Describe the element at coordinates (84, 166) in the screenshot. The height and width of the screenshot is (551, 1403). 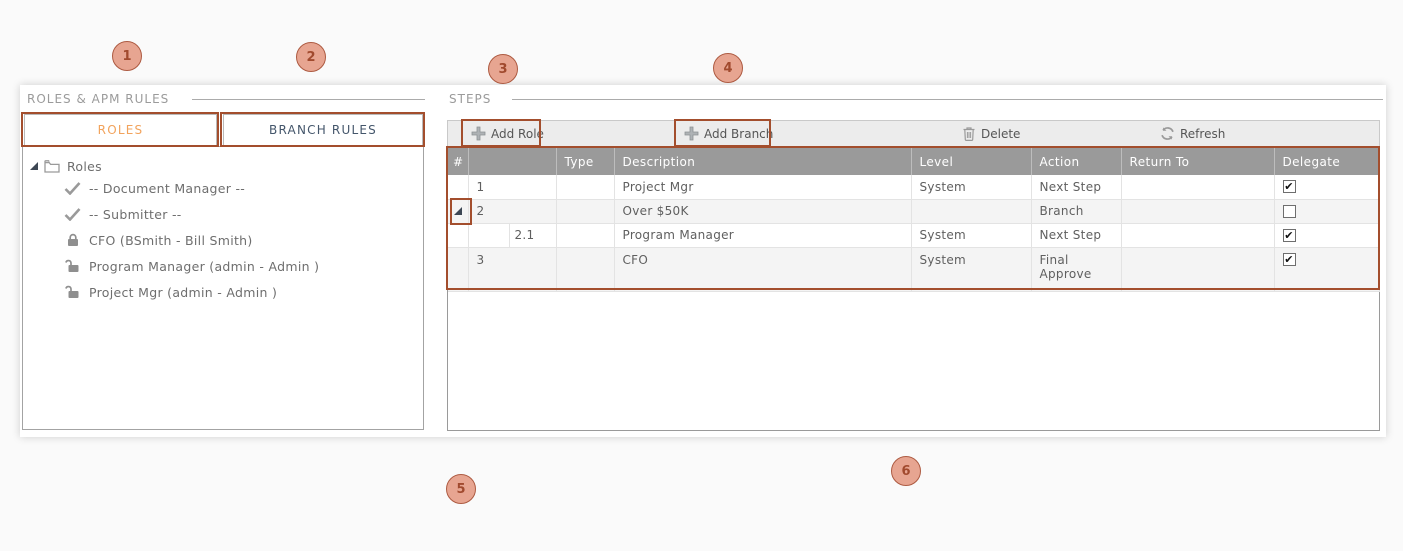
I see `tree-root-label: Roles` at that location.